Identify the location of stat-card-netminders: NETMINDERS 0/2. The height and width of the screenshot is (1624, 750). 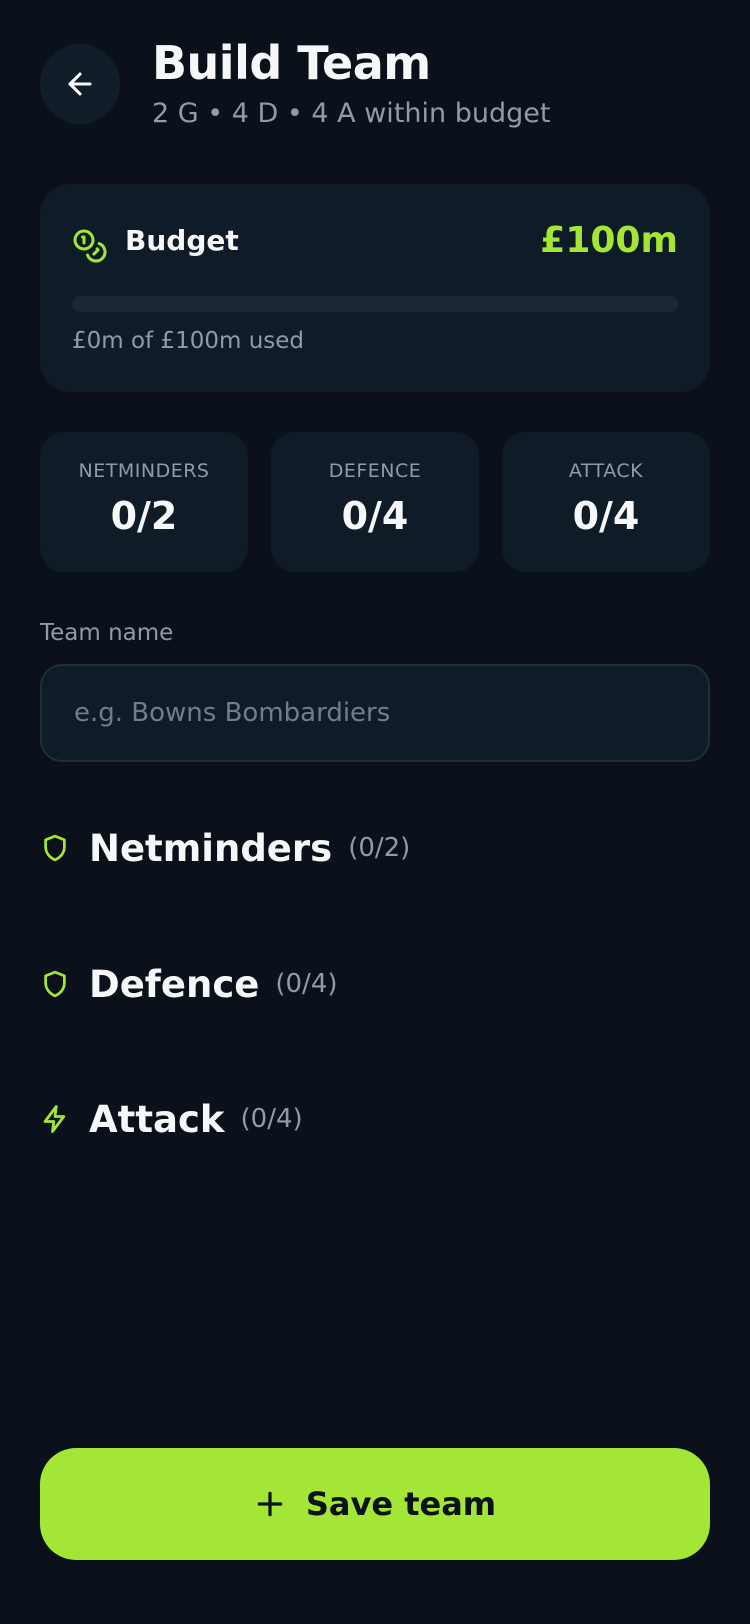
(144, 502).